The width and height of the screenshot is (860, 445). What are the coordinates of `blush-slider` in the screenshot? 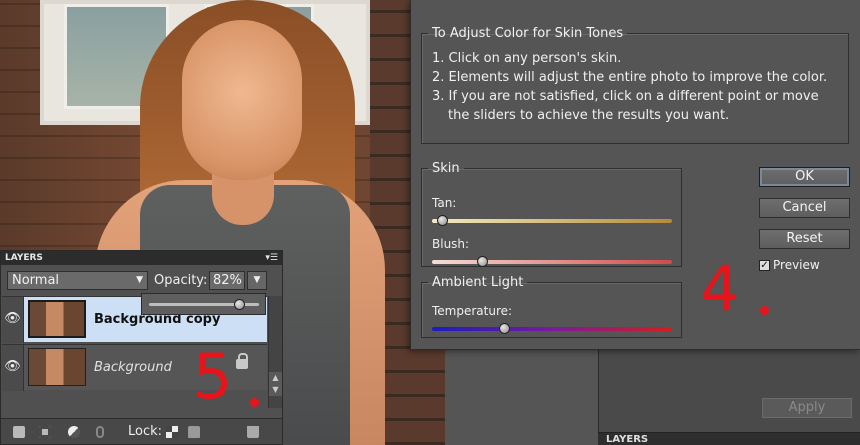 It's located at (552, 261).